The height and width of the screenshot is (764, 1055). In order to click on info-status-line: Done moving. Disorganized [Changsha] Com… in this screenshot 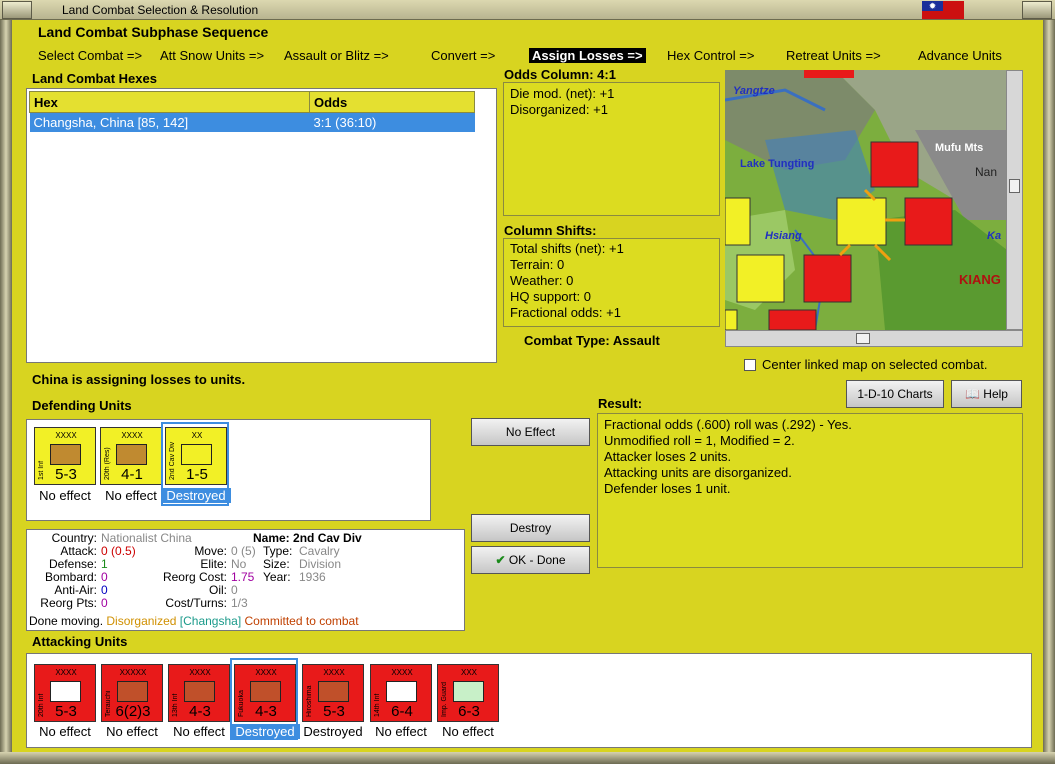, I will do `click(194, 621)`.